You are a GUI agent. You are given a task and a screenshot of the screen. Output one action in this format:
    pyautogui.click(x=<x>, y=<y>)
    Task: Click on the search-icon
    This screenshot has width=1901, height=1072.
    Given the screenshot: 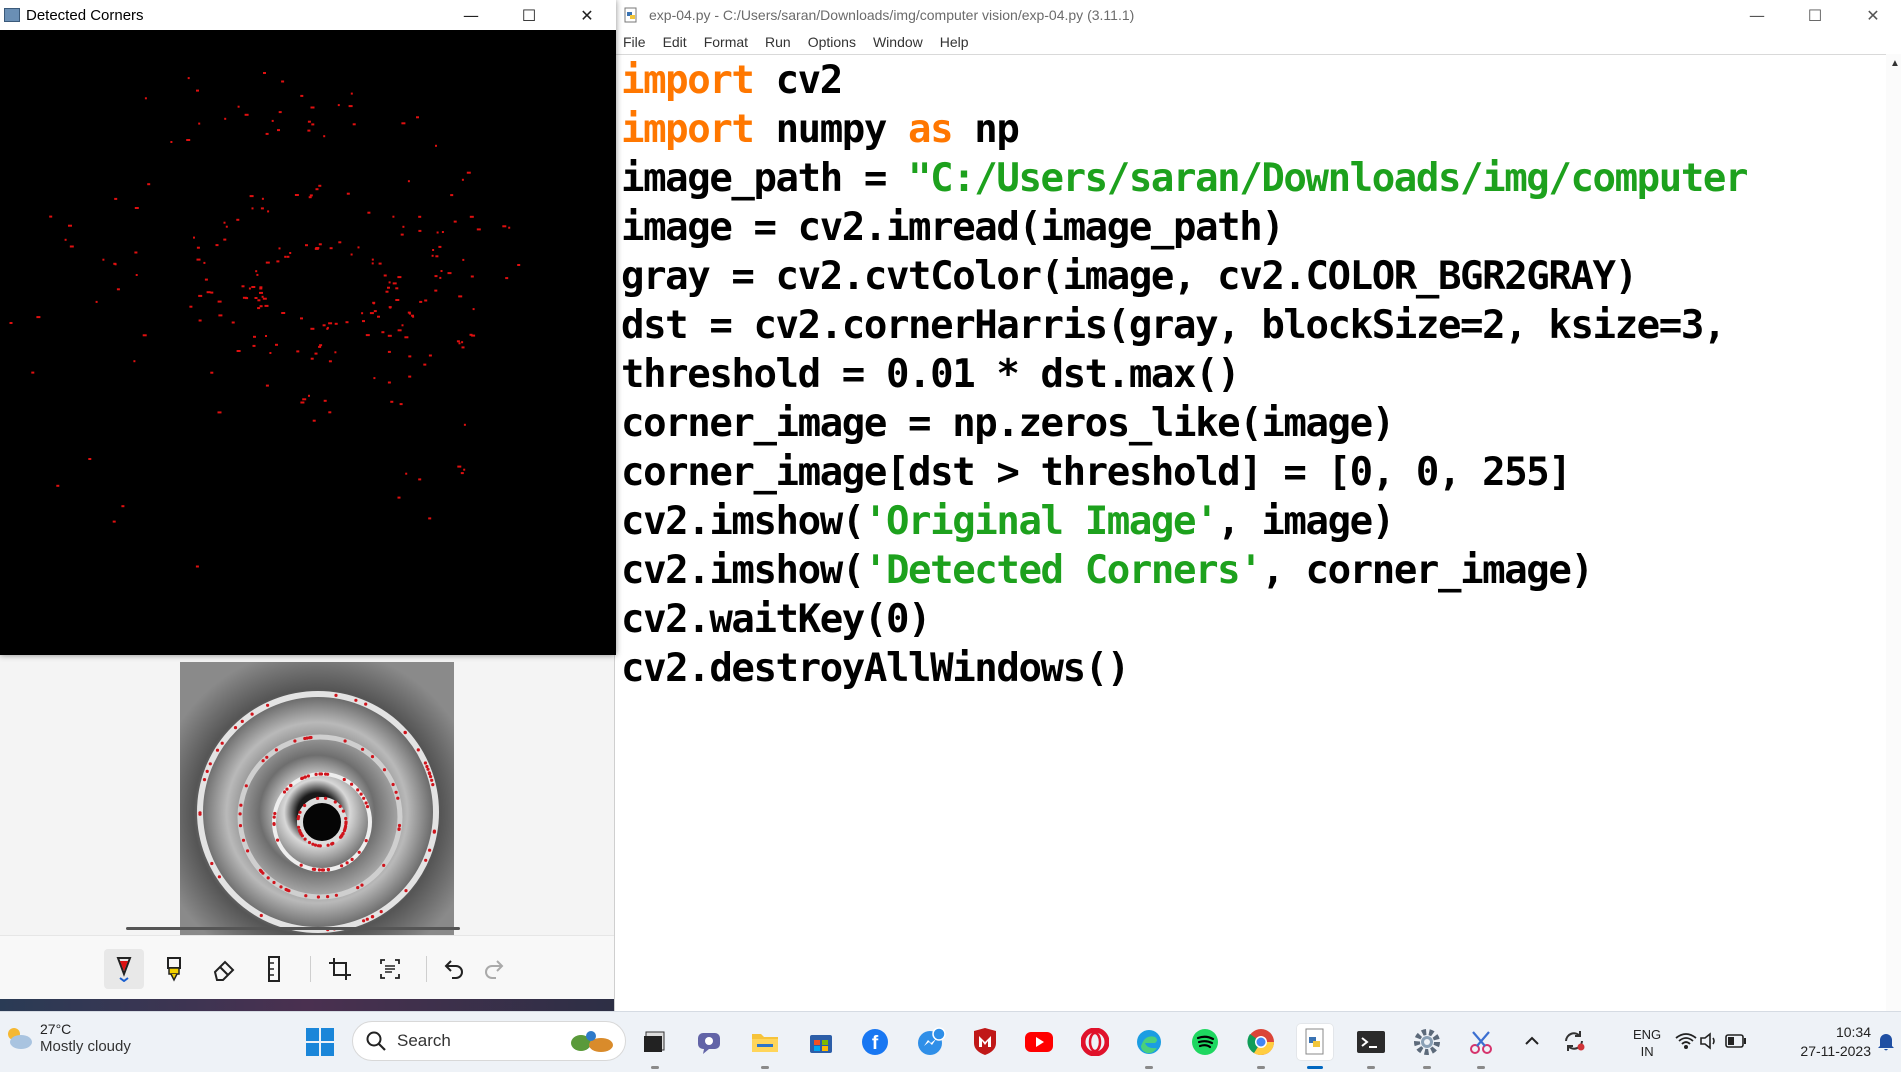 What is the action you would take?
    pyautogui.click(x=376, y=1041)
    